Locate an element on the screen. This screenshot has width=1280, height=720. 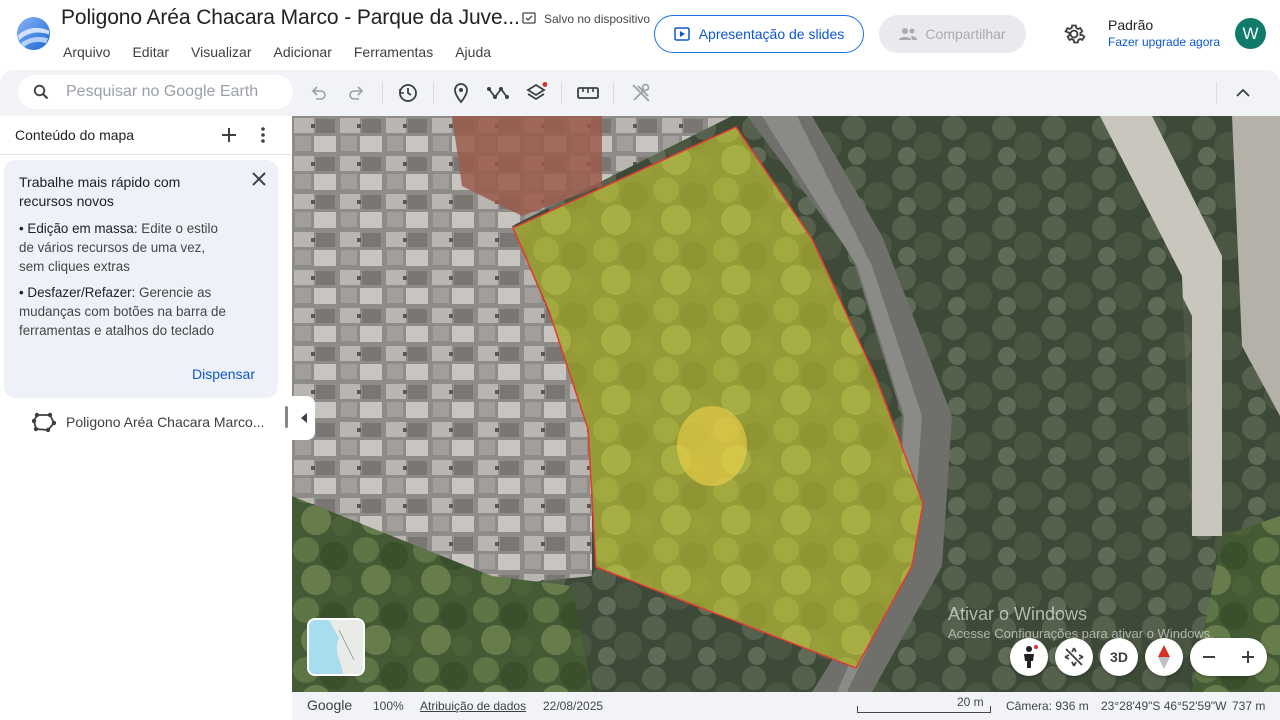
compass-off-button is located at coordinates (1074, 657).